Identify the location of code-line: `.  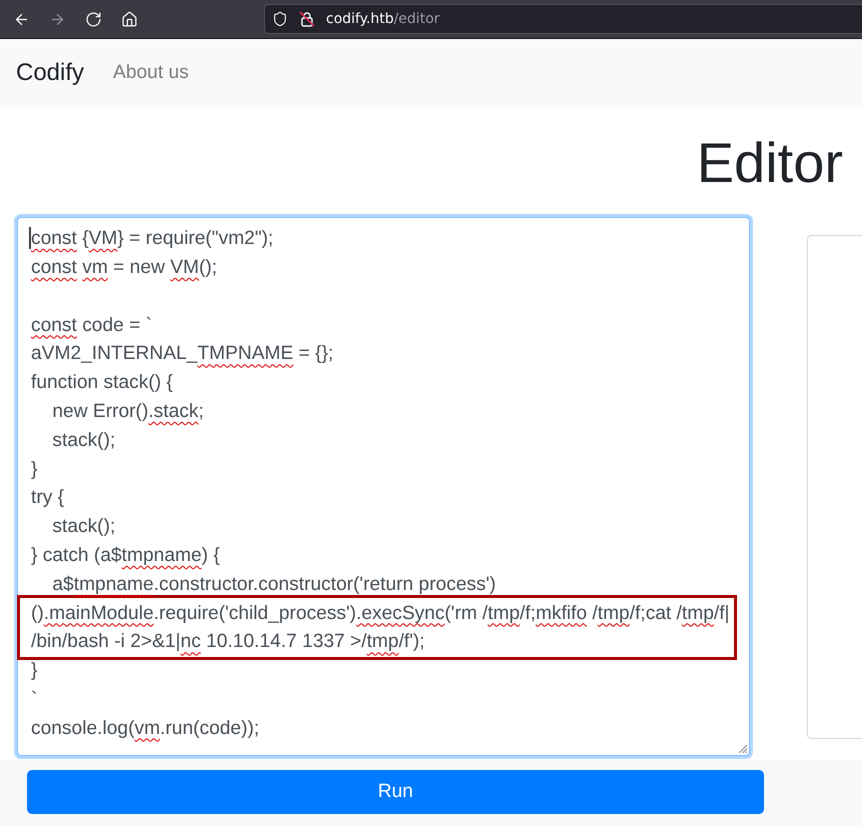
(34, 700).